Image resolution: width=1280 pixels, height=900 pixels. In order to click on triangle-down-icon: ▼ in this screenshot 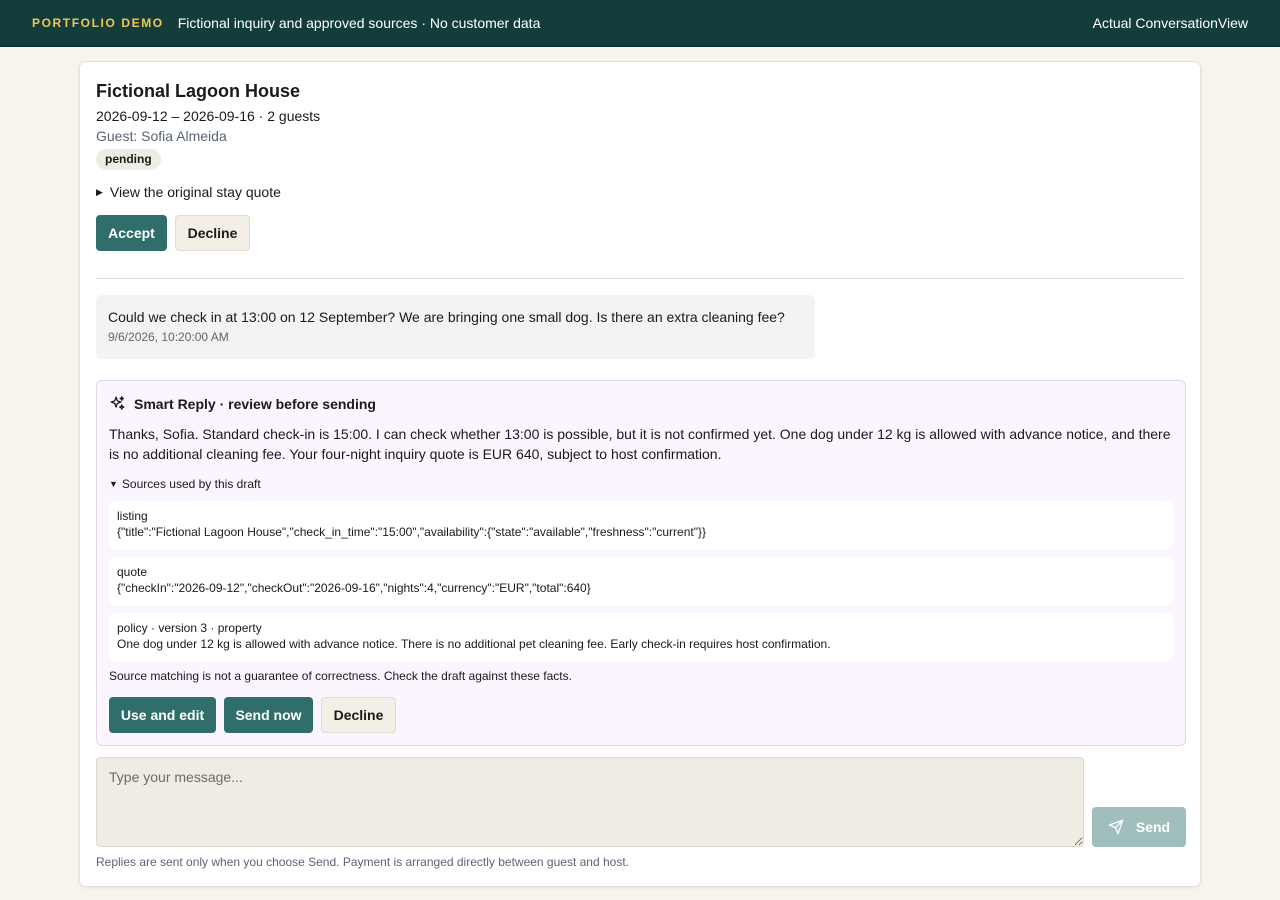, I will do `click(113, 484)`.